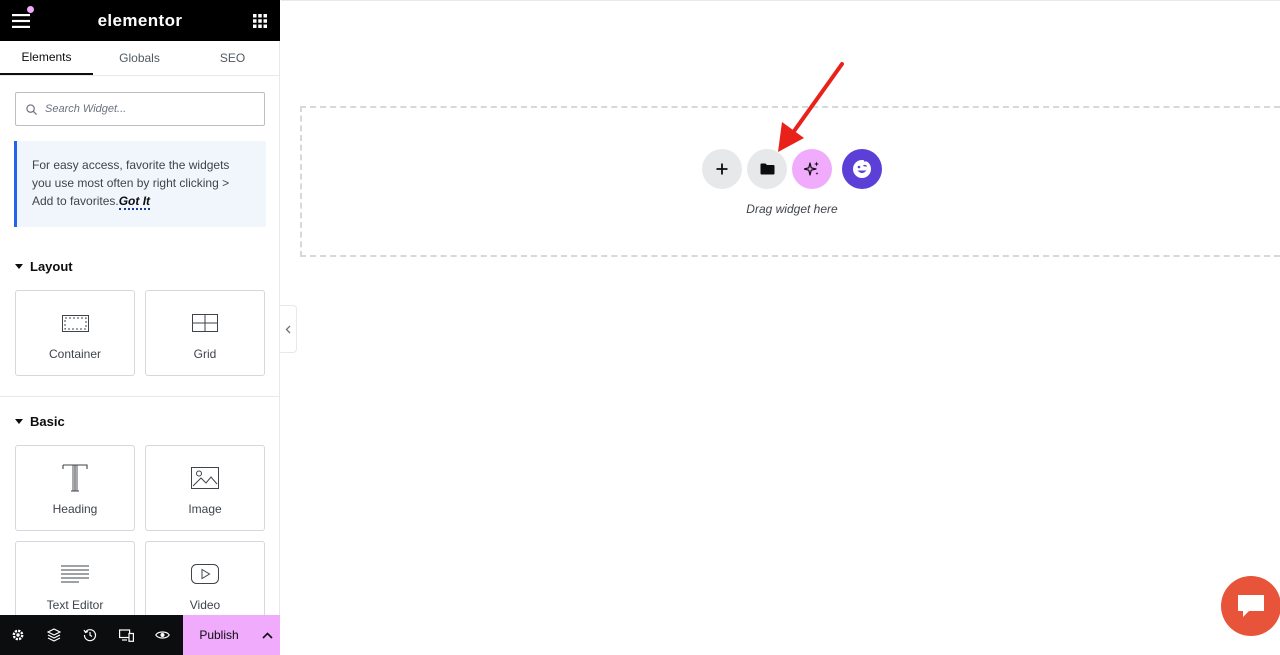  I want to click on search-box, so click(140, 109).